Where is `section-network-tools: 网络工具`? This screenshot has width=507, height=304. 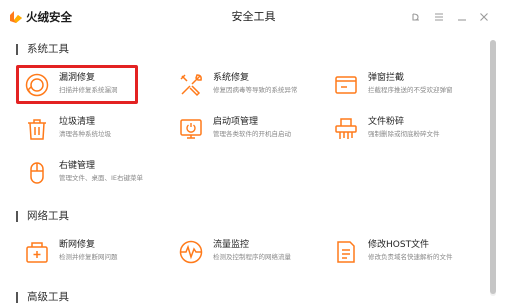 section-network-tools: 网络工具 is located at coordinates (42, 216).